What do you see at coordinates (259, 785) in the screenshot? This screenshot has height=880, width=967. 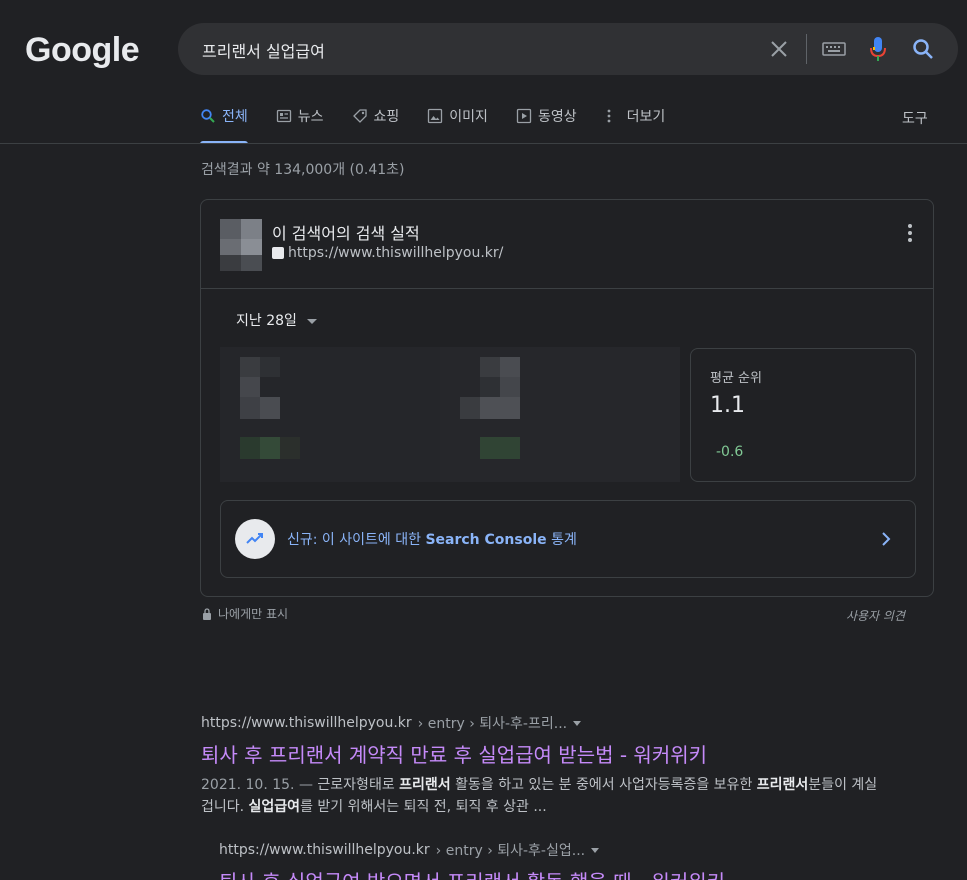 I see `result-date: 2021. 10. 15. —` at bounding box center [259, 785].